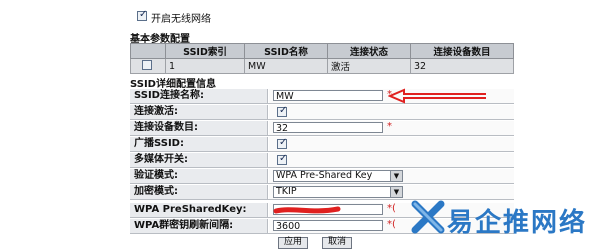 The height and width of the screenshot is (249, 600). Describe the element at coordinates (322, 144) in the screenshot. I see `broadcast-ssid-row: 广播SSID:` at that location.